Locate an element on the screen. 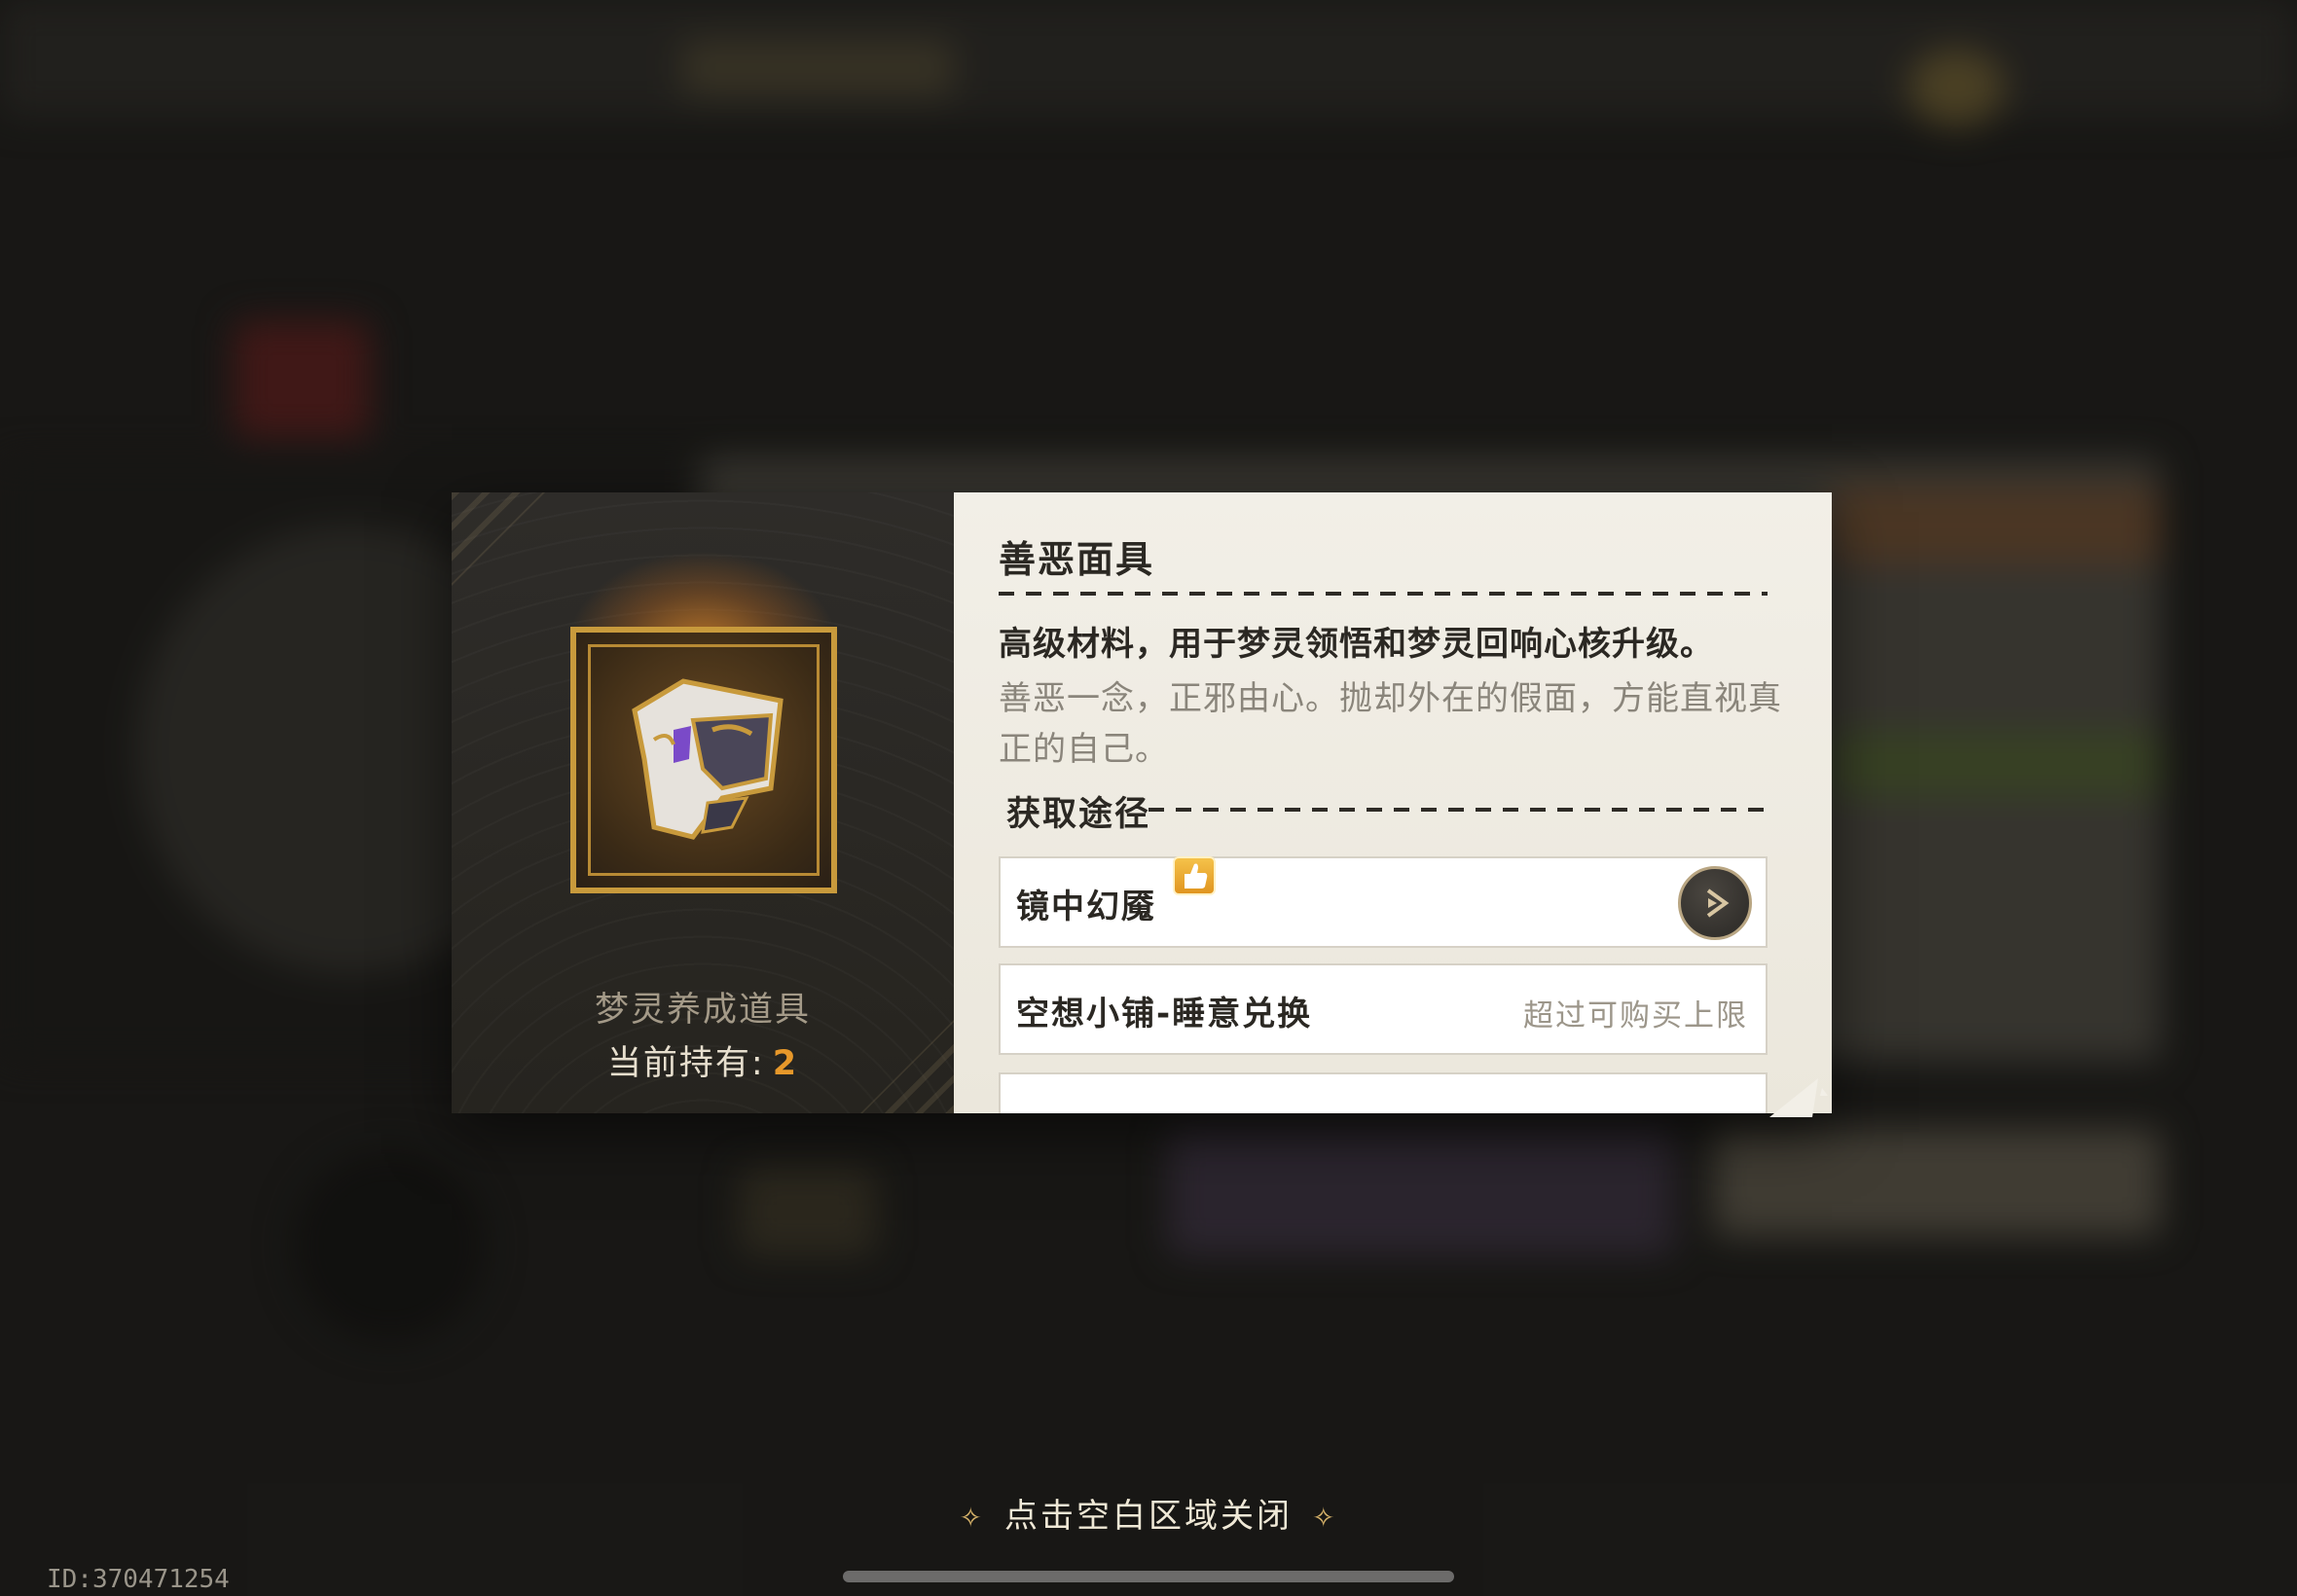 The image size is (2297, 1596). source-status: 超过可购买上限 is located at coordinates (1635, 1016).